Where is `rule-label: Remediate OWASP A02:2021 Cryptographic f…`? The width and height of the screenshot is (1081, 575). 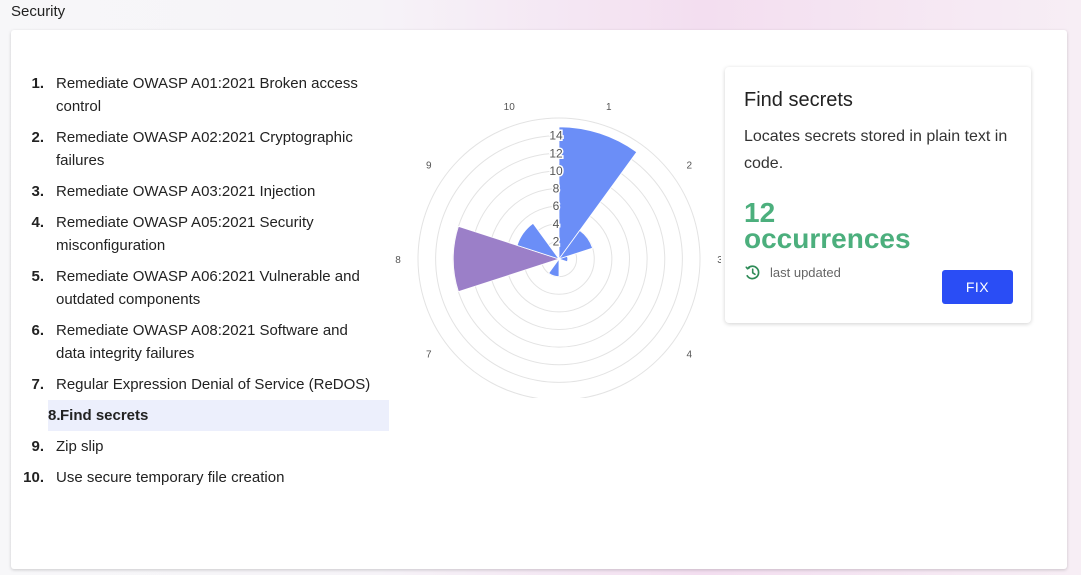
rule-label: Remediate OWASP A02:2021 Cryptographic f… is located at coordinates (204, 149).